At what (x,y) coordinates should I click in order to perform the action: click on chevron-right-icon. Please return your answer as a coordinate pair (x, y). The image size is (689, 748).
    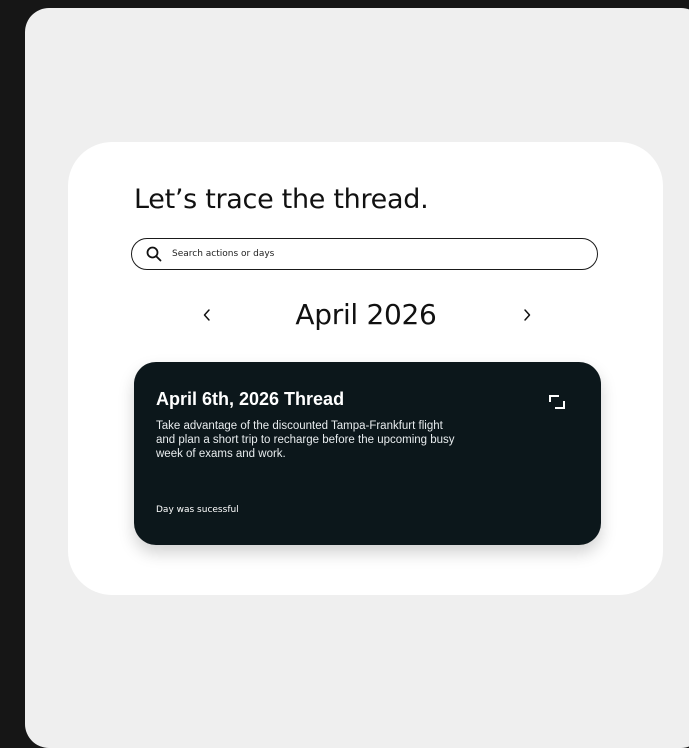
    Looking at the image, I should click on (527, 316).